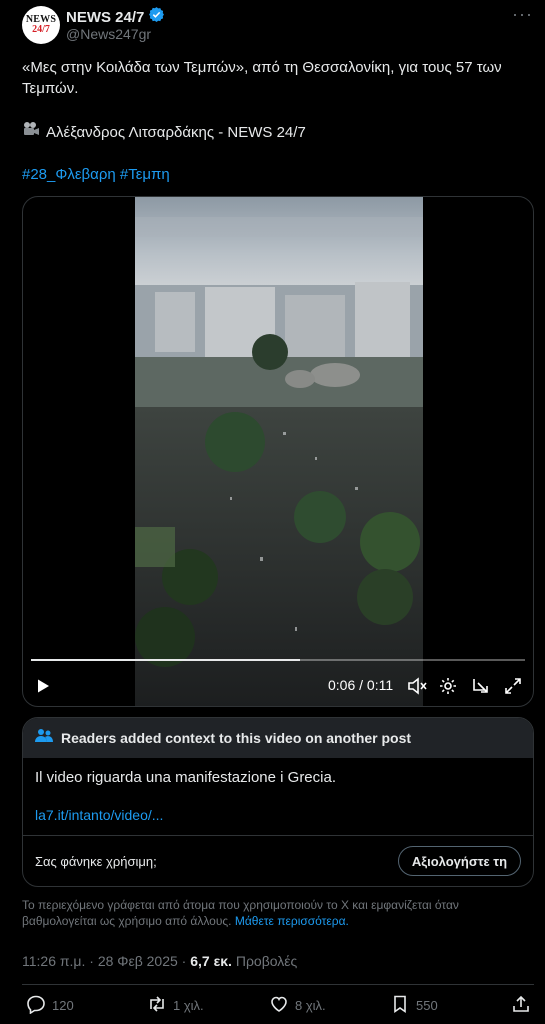  I want to click on verified-badge-icon, so click(156, 17).